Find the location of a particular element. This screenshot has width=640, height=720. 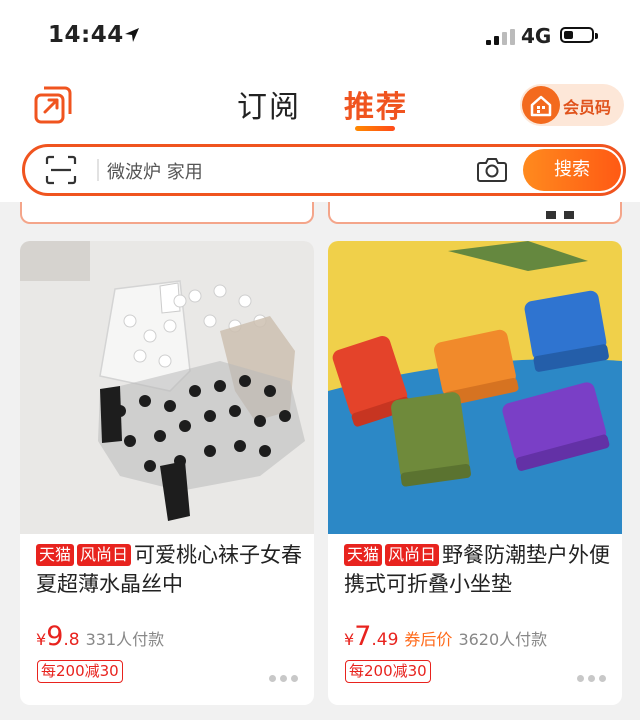

price-row: ¥9.8 331人付款 is located at coordinates (100, 636).